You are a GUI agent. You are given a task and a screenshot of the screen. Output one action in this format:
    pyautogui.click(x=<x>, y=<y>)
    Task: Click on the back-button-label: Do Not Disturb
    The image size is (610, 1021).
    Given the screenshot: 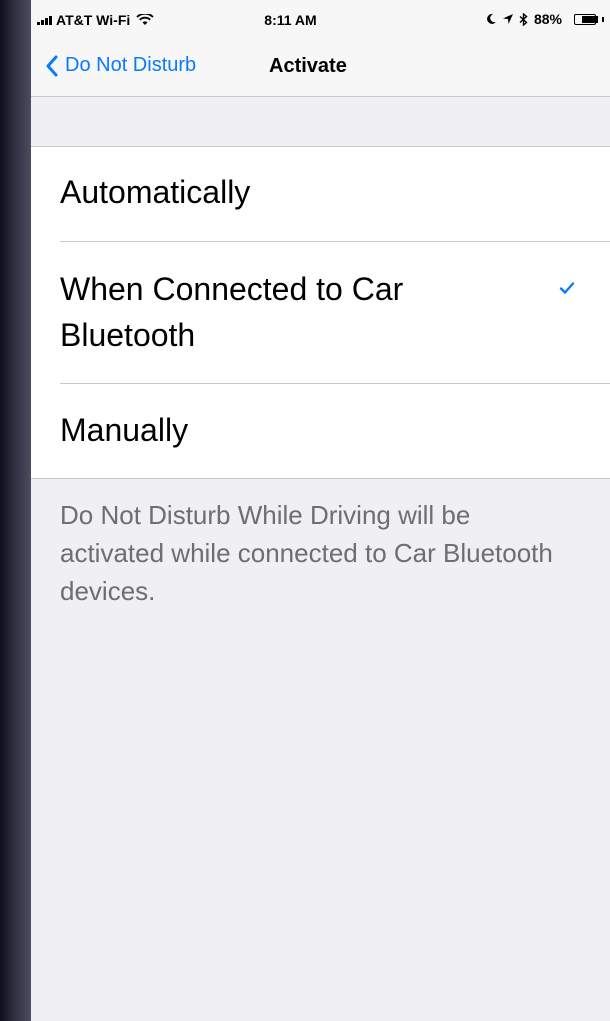 What is the action you would take?
    pyautogui.click(x=131, y=65)
    